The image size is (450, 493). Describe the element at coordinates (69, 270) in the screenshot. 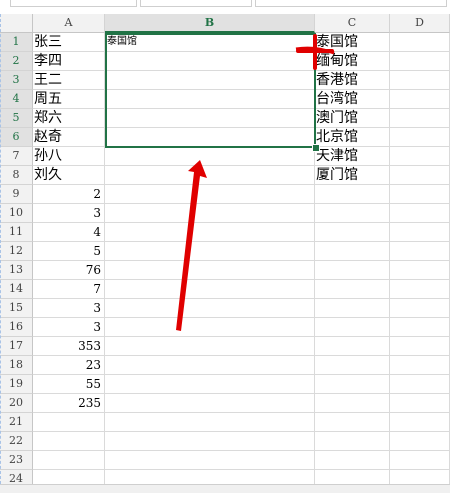

I see `cell-a13: 76` at that location.